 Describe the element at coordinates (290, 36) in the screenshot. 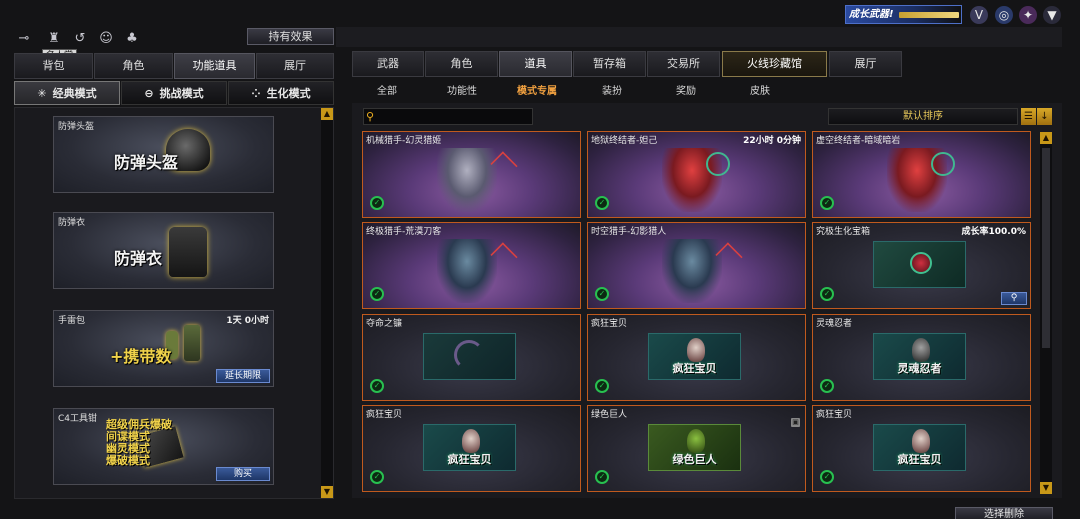

I see `effect-button: 持有效果` at that location.